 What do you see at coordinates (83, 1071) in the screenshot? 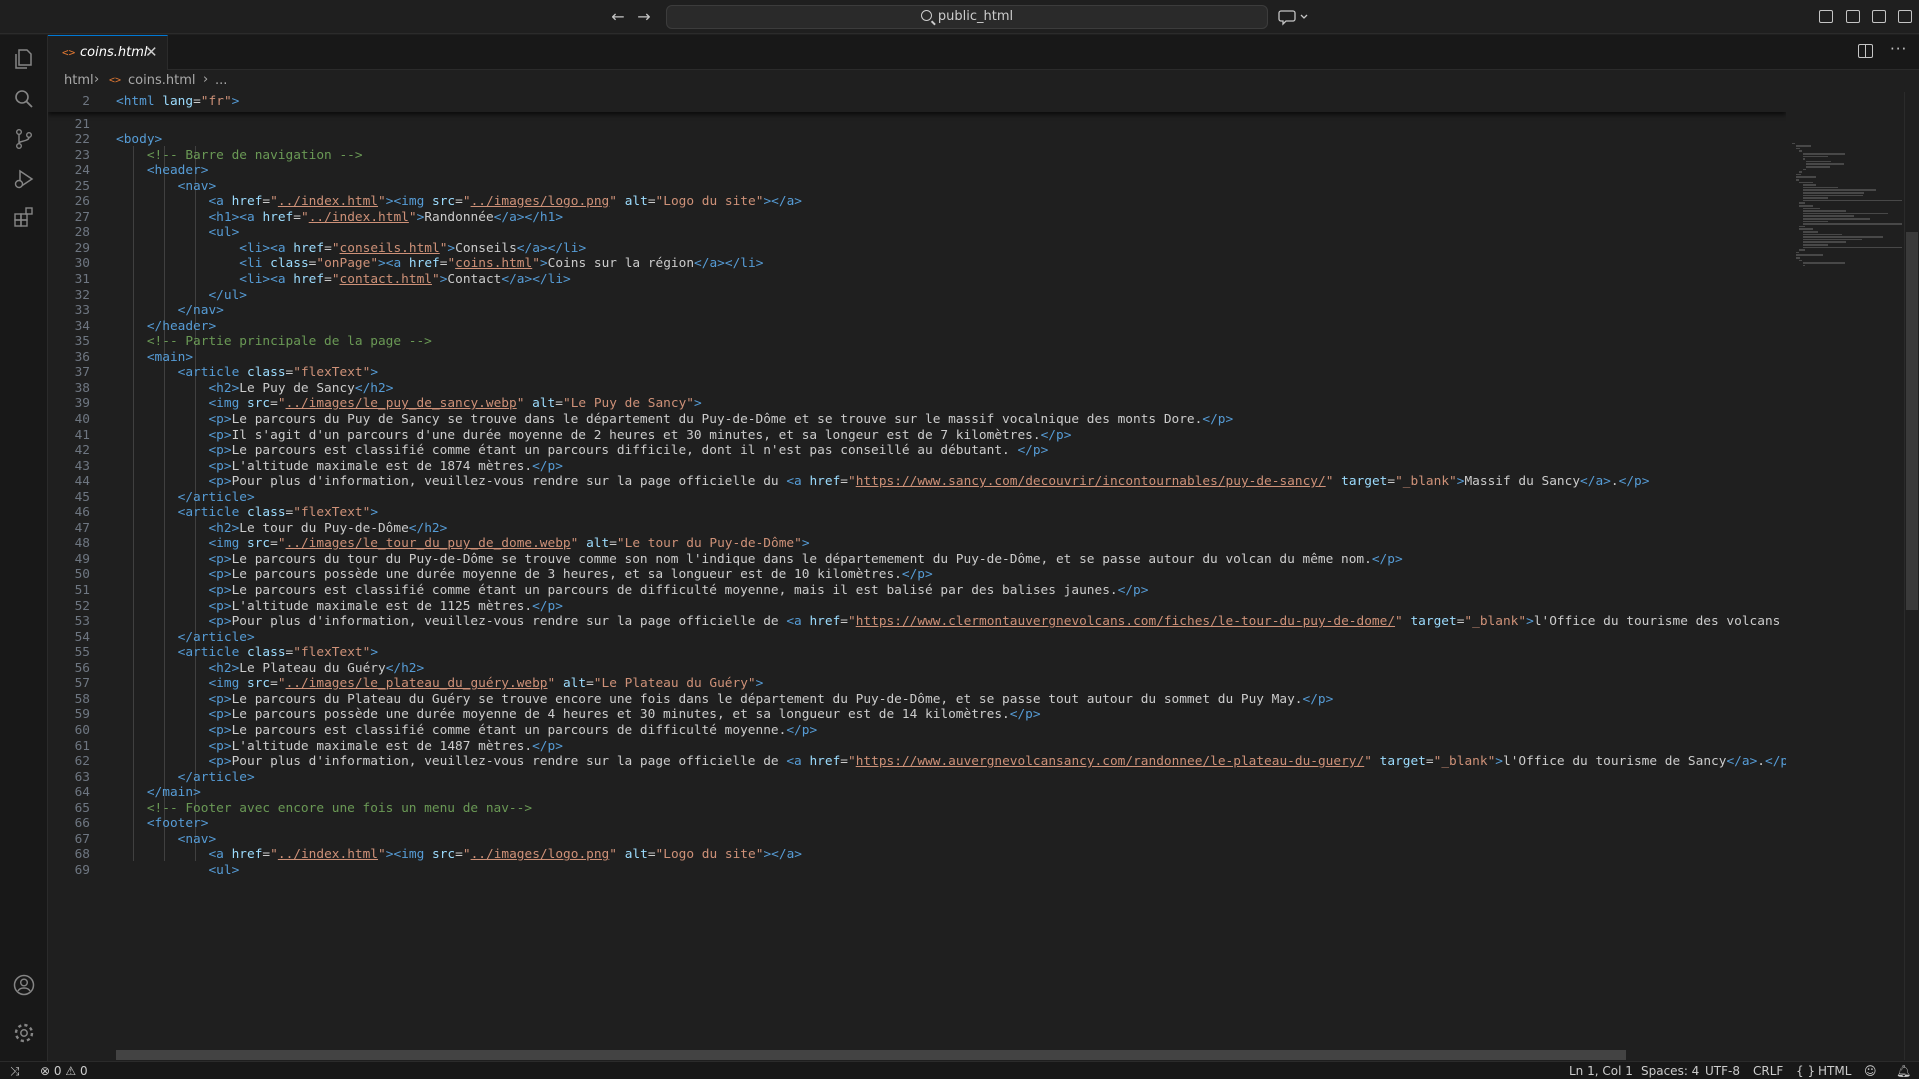
I see `warning-count: 0` at bounding box center [83, 1071].